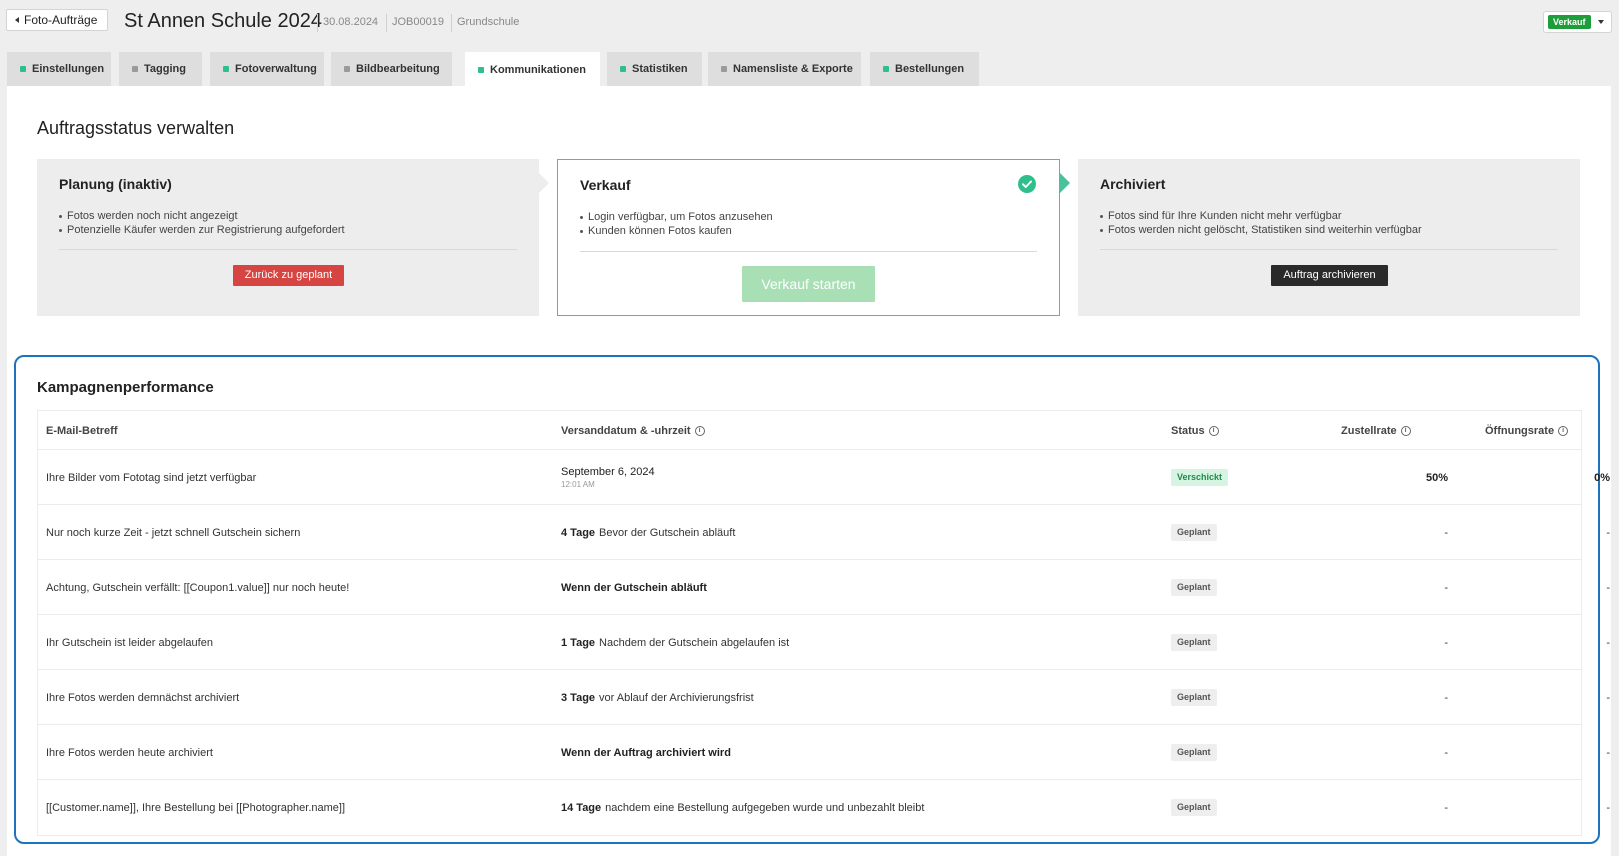 The height and width of the screenshot is (856, 1619). What do you see at coordinates (288, 275) in the screenshot?
I see `back-to-planned-button: Zurück zu geplant` at bounding box center [288, 275].